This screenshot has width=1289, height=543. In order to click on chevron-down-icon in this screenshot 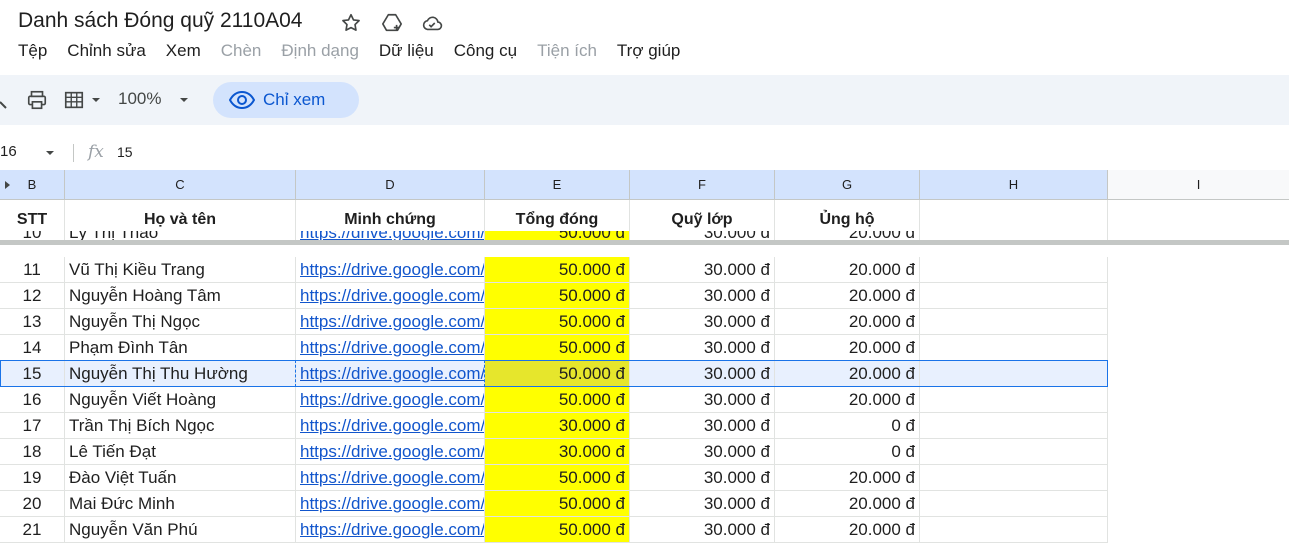, I will do `click(96, 100)`.